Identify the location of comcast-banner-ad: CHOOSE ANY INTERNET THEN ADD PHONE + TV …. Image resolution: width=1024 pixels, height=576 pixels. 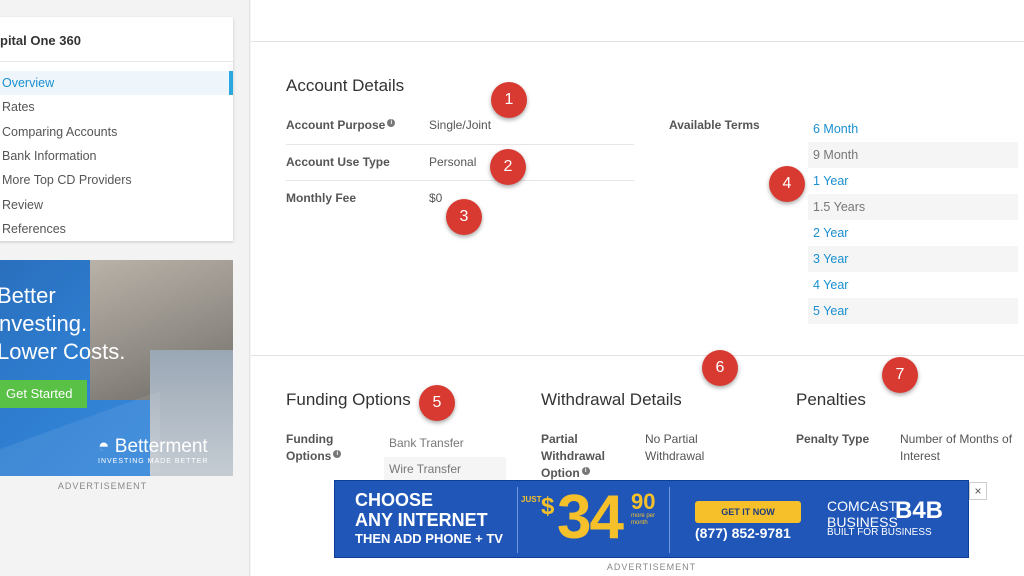
(651, 519).